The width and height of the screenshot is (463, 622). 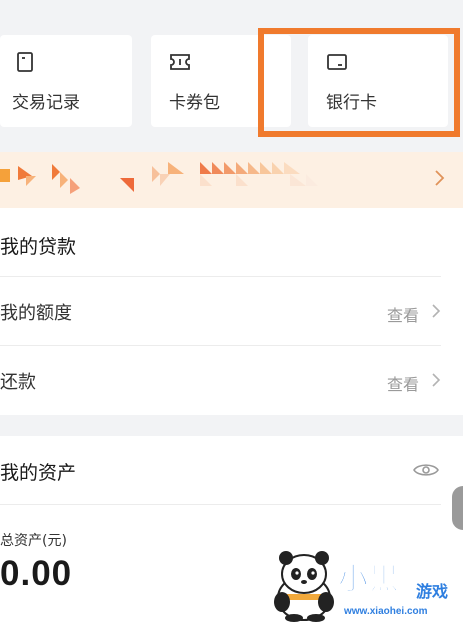 What do you see at coordinates (36, 313) in the screenshot?
I see `row-label: 我的额度` at bounding box center [36, 313].